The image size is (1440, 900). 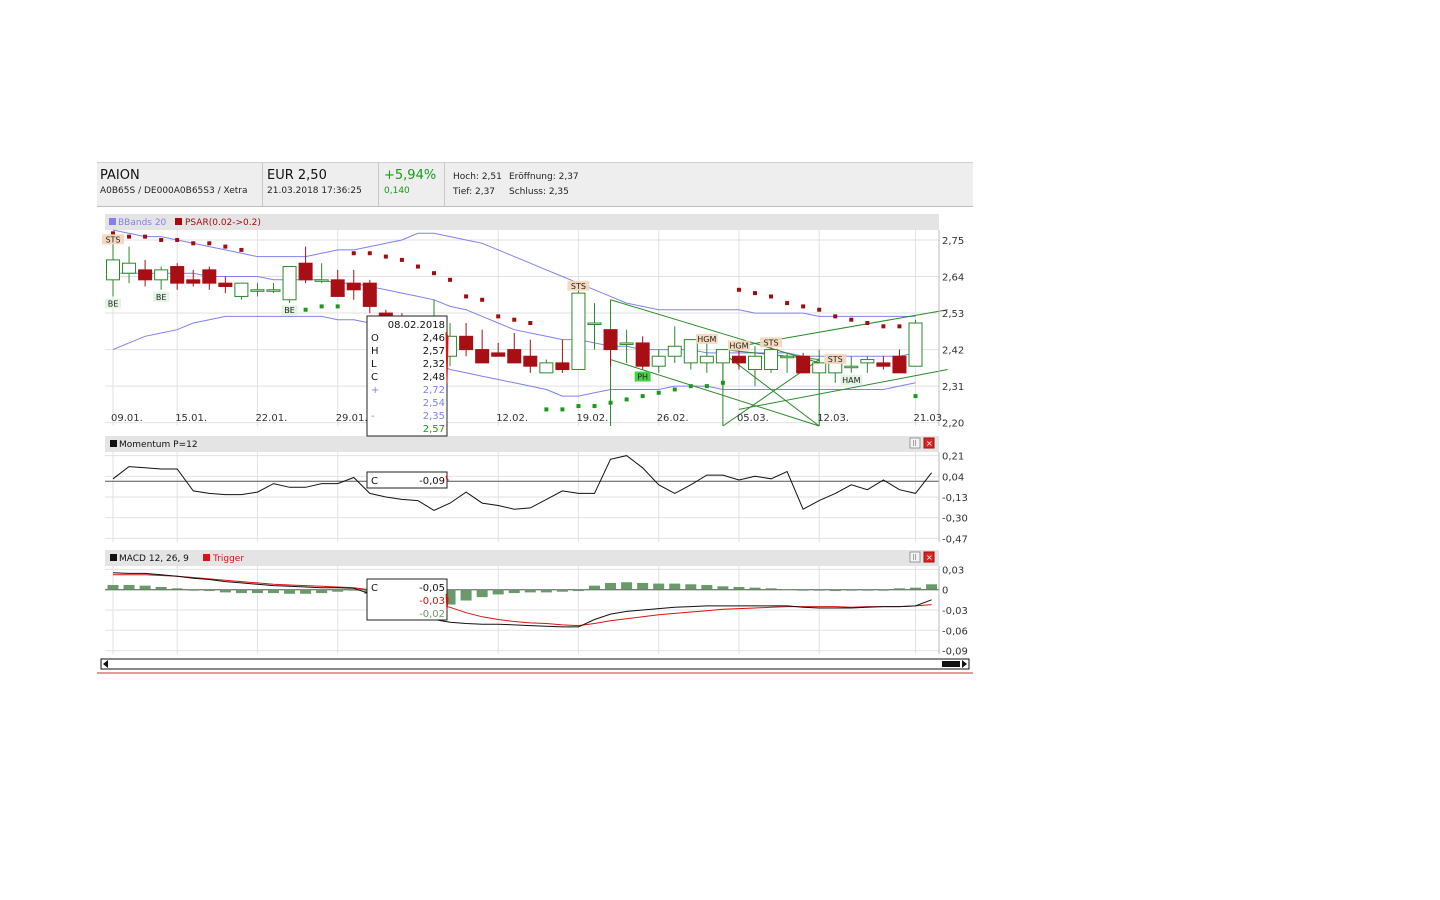 What do you see at coordinates (955, 611) in the screenshot?
I see `y-tick-label: -0,03` at bounding box center [955, 611].